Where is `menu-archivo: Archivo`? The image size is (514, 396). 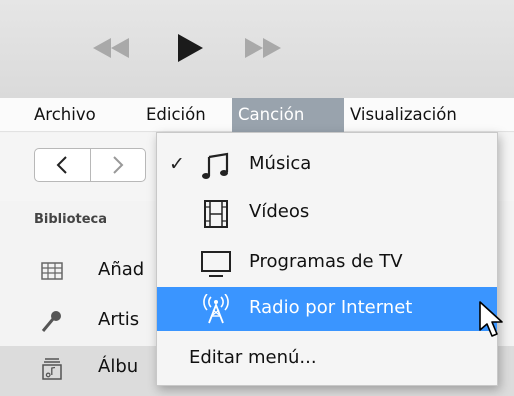 menu-archivo: Archivo is located at coordinates (65, 115).